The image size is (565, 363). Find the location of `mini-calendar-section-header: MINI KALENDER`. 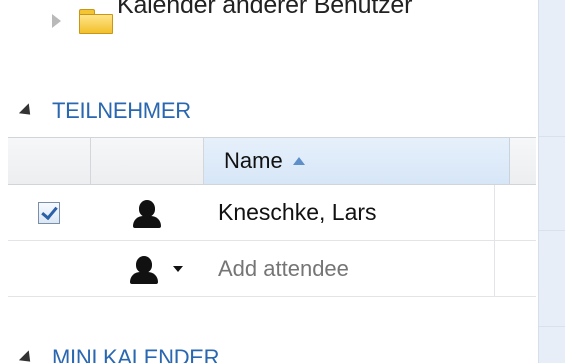

mini-calendar-section-header: MINI KALENDER is located at coordinates (119, 353).